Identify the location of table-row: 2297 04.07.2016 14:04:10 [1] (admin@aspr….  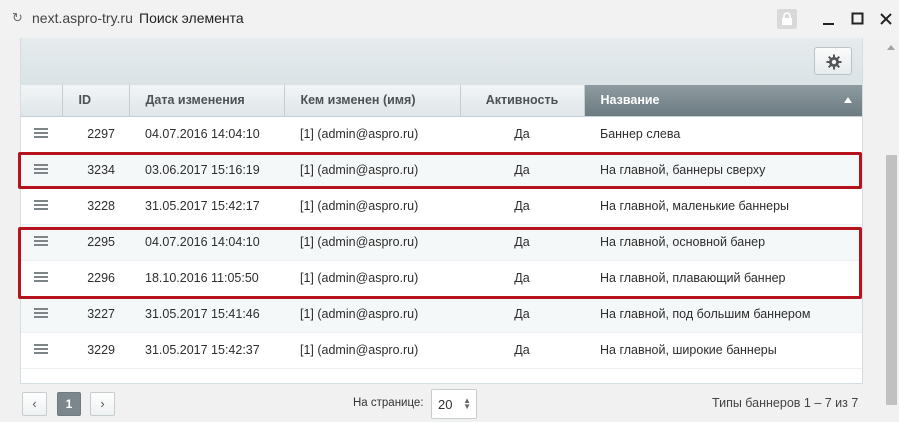
(441, 134).